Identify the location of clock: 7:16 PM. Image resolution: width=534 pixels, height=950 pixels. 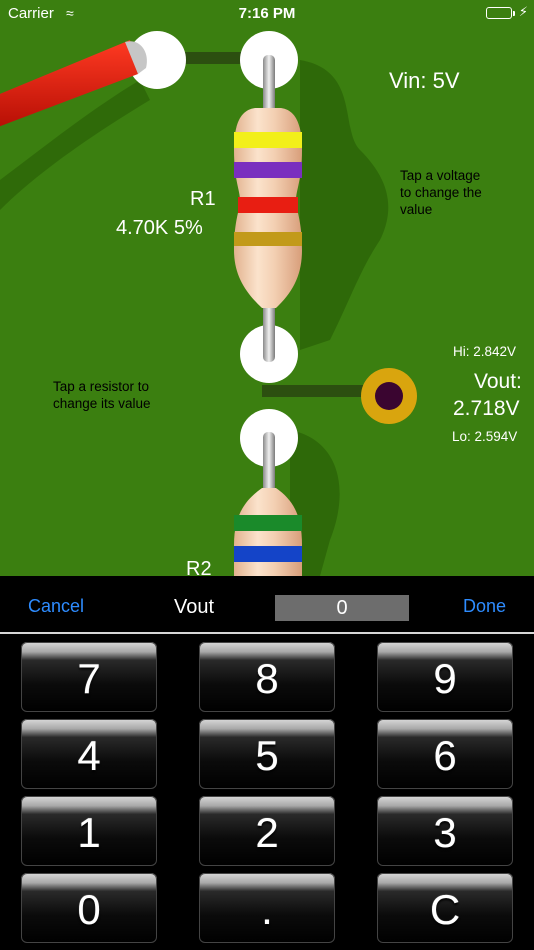
(267, 13).